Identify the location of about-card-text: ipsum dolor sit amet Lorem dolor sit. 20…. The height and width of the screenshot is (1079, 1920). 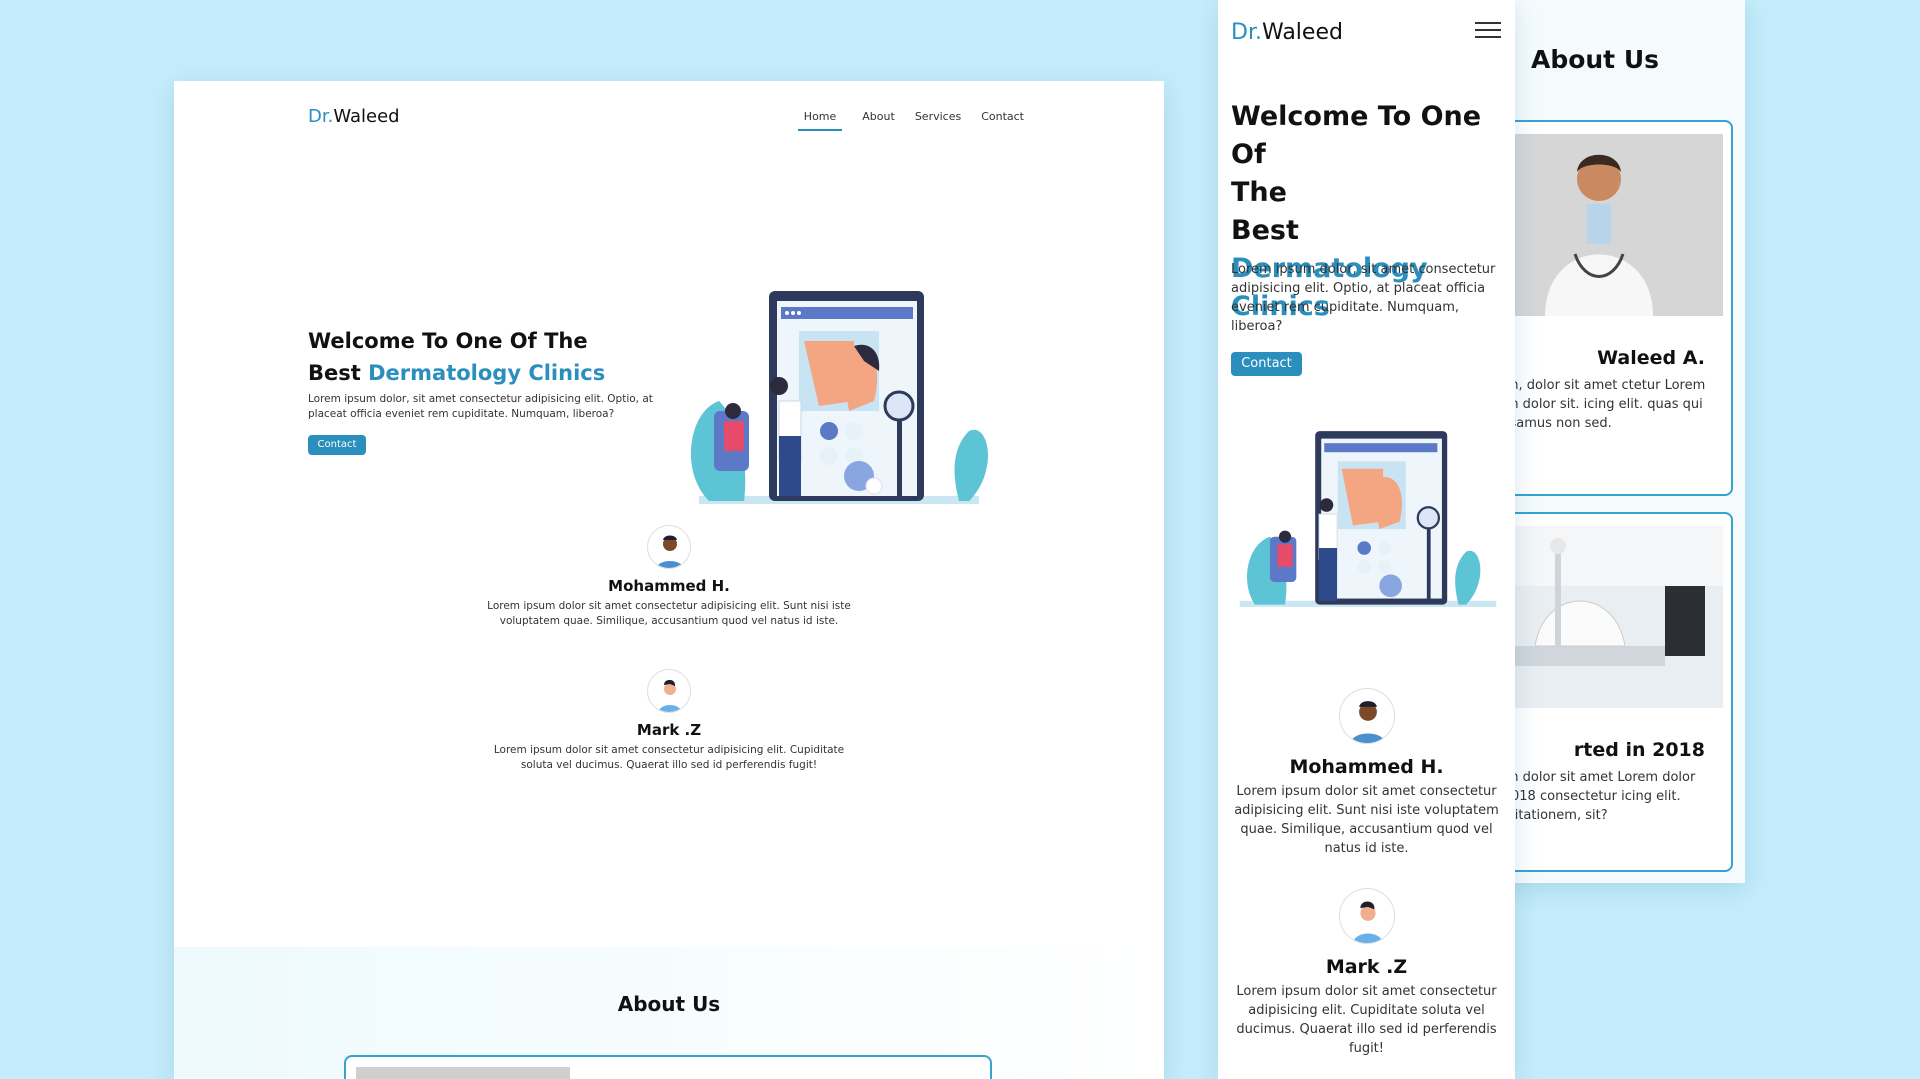
(1587, 796).